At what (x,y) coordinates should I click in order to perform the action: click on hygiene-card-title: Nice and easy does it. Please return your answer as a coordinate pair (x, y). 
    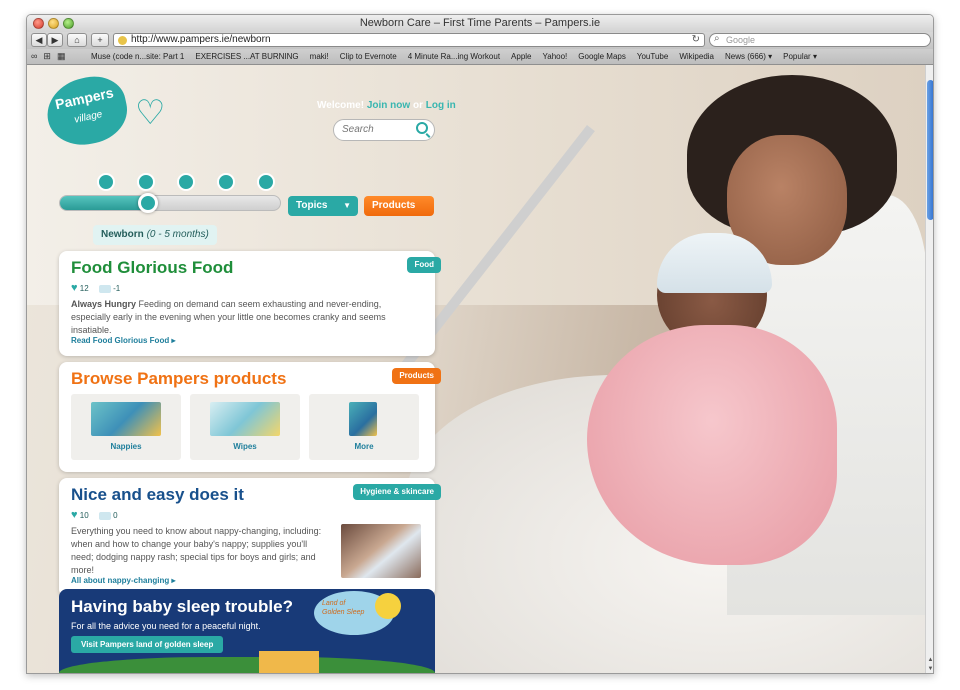
    Looking at the image, I should click on (157, 495).